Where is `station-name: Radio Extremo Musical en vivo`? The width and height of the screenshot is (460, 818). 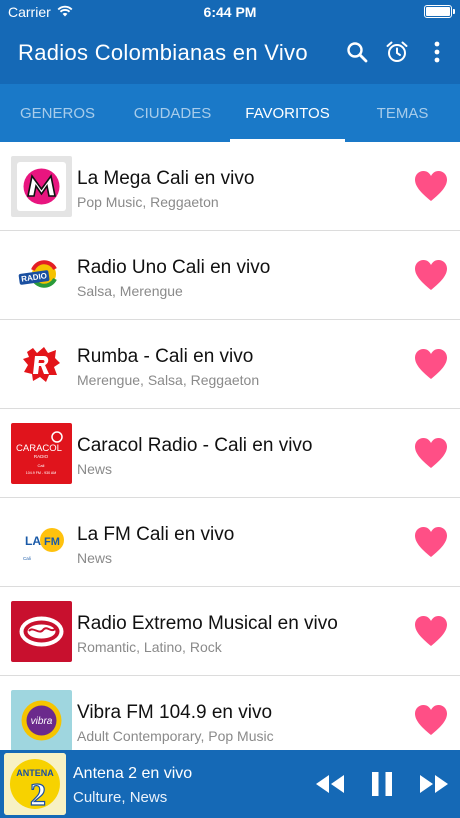 station-name: Radio Extremo Musical en vivo is located at coordinates (207, 623).